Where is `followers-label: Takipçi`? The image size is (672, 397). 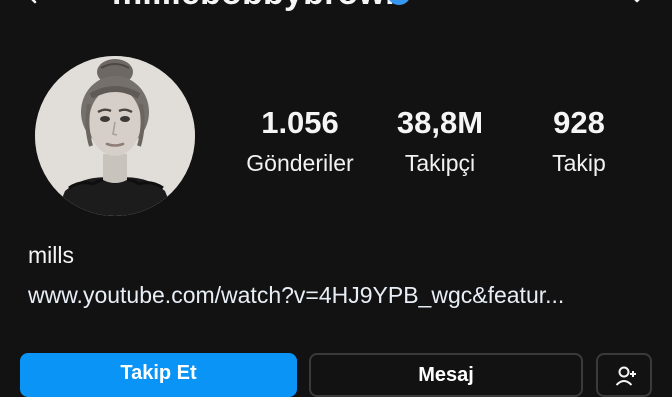 followers-label: Takipçi is located at coordinates (440, 163).